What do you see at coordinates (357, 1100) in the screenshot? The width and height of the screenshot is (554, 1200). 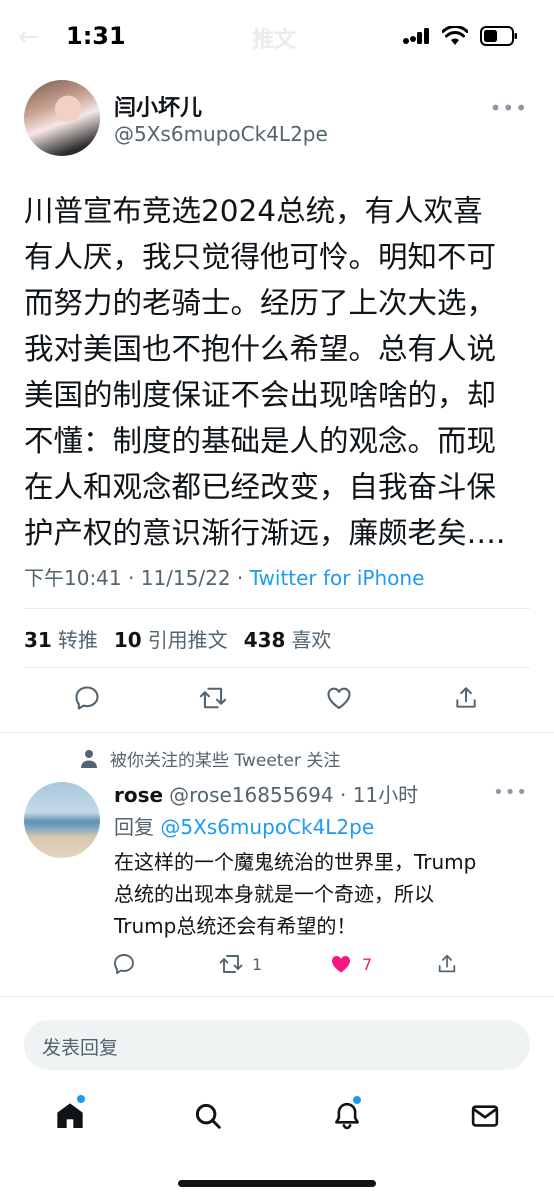 I see `notifications-dot` at bounding box center [357, 1100].